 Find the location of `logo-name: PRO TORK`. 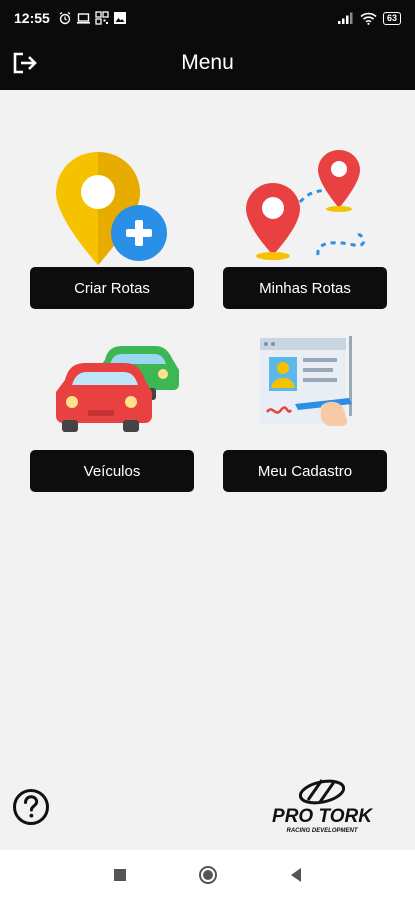

logo-name: PRO TORK is located at coordinates (322, 816).